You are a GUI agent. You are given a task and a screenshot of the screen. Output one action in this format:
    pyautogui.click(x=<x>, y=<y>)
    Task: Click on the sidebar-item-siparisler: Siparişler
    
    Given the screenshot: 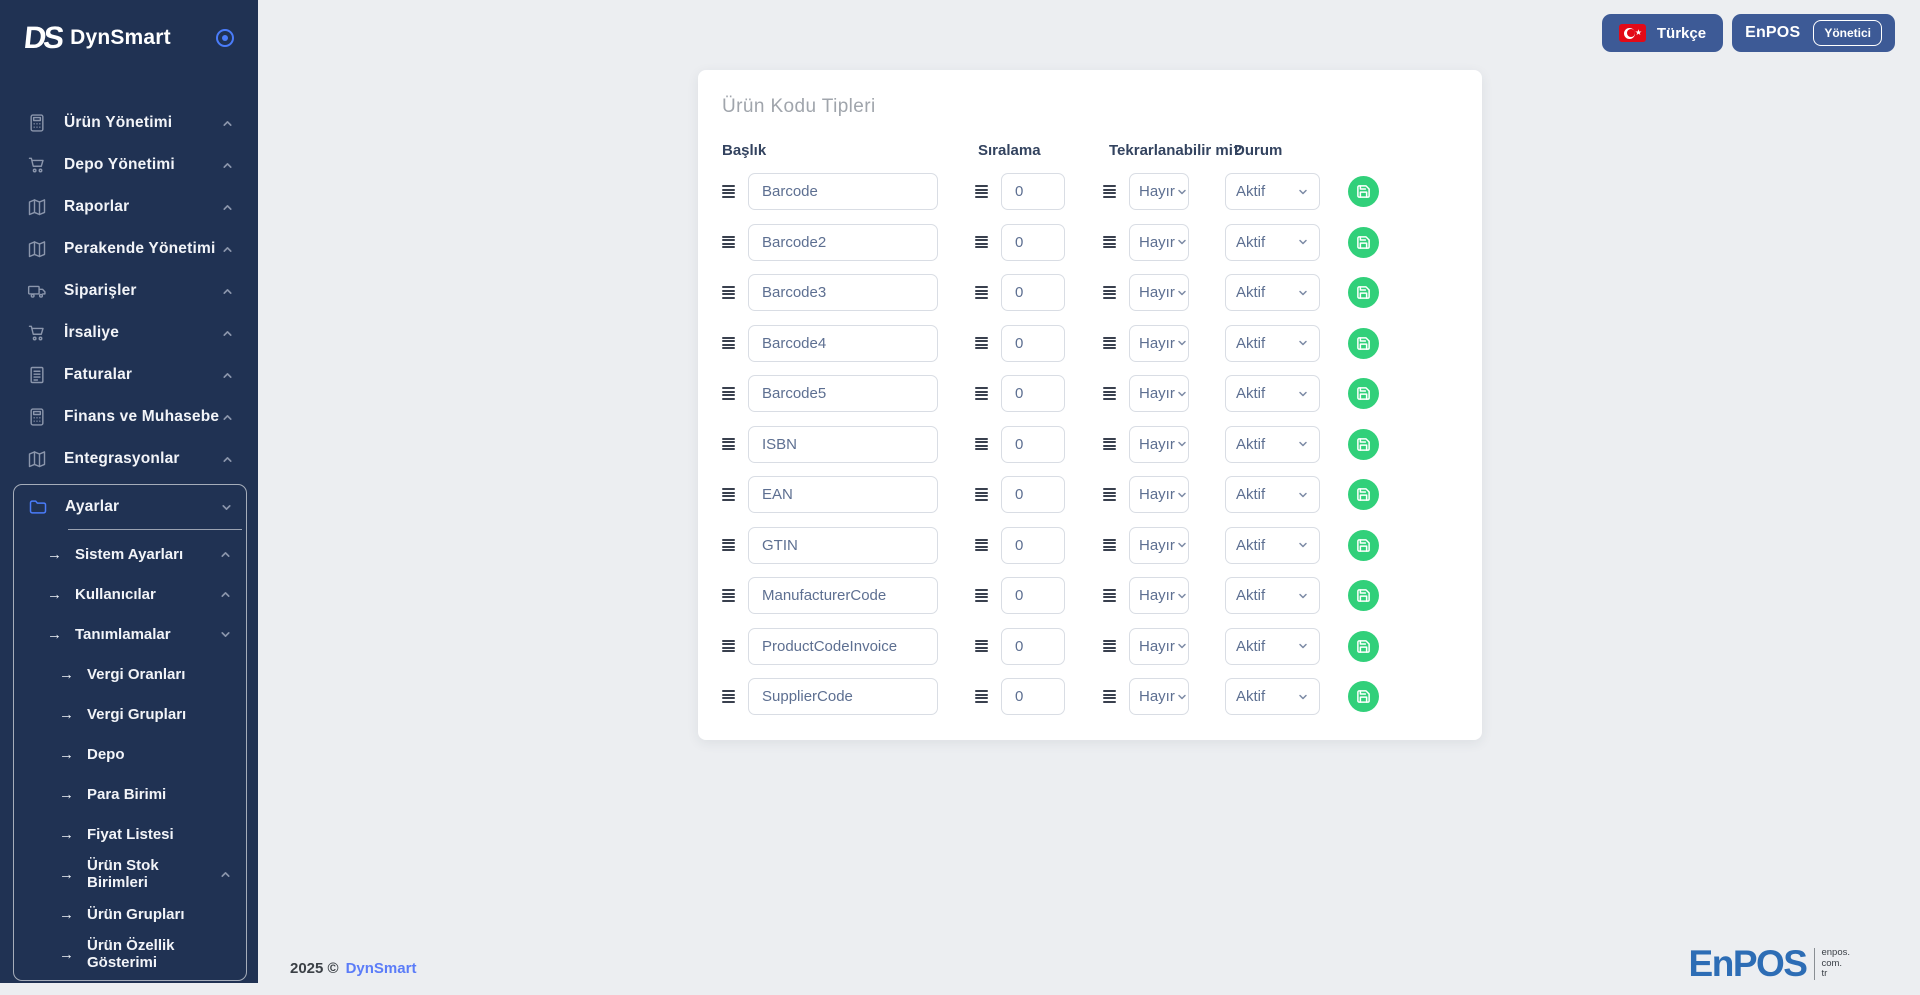 What is the action you would take?
    pyautogui.click(x=129, y=291)
    